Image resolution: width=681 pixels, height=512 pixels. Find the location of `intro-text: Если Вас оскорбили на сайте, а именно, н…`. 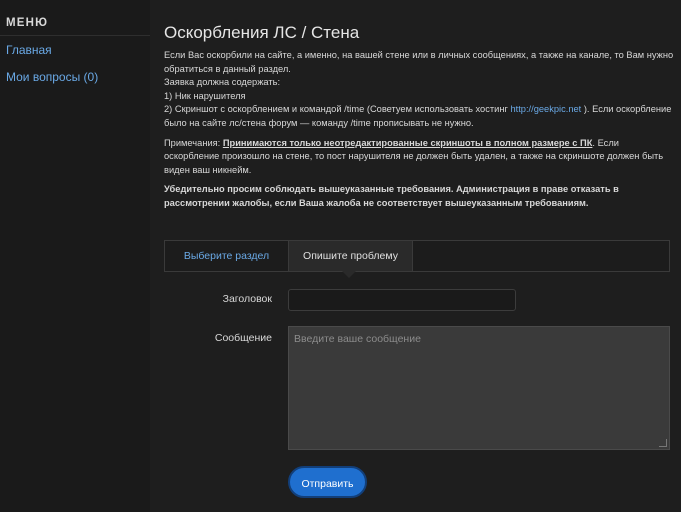

intro-text: Если Вас оскорбили на сайте, а именно, н… is located at coordinates (419, 62).